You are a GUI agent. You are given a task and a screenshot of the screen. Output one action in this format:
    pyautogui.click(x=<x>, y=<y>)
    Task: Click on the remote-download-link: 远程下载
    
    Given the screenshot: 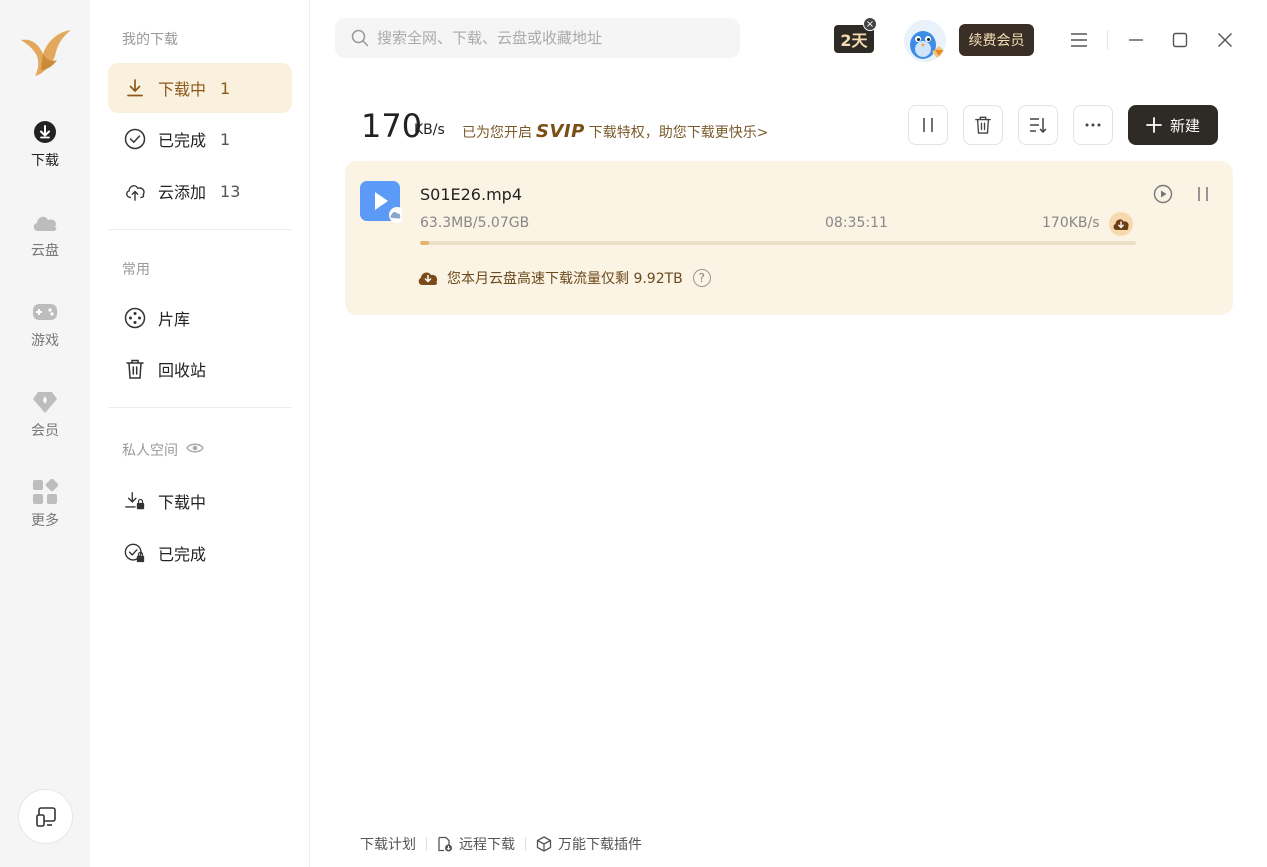 What is the action you would take?
    pyautogui.click(x=476, y=844)
    